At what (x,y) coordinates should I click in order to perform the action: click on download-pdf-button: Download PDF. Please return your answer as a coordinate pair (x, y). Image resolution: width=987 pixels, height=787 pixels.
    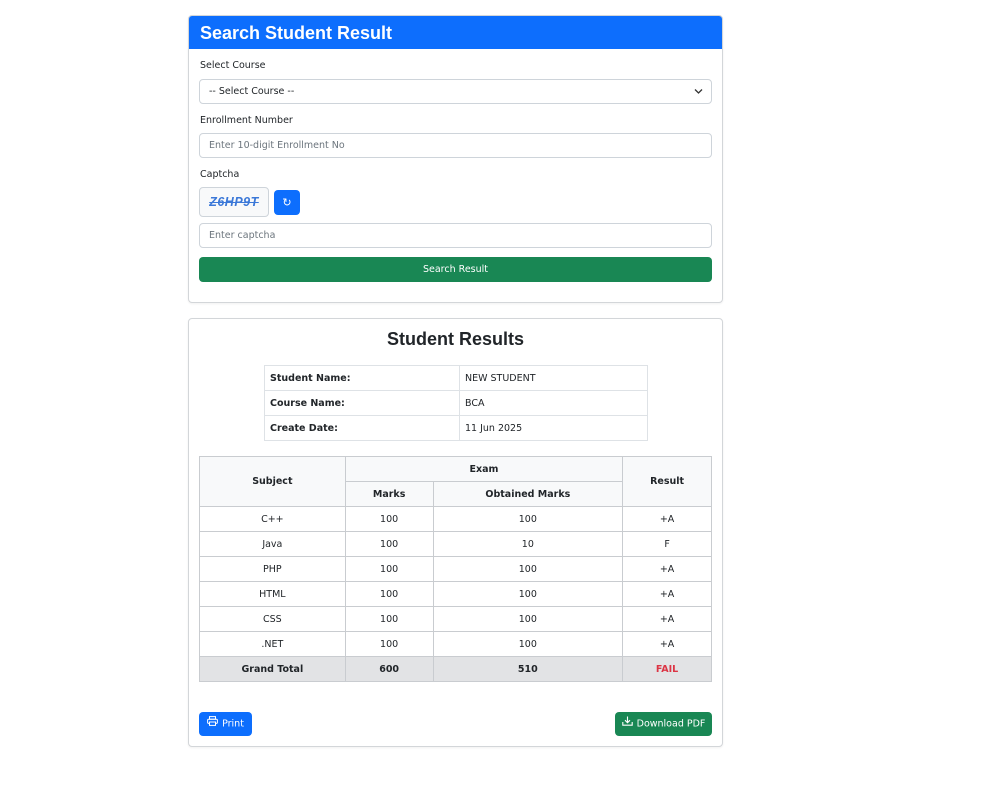
    Looking at the image, I should click on (663, 724).